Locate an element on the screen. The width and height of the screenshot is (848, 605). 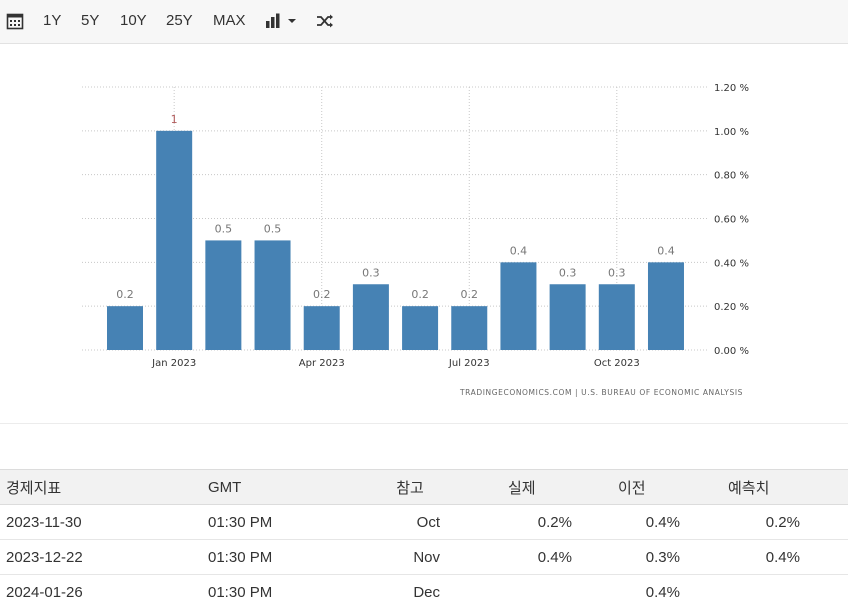
x-tick-label: Oct 2023 is located at coordinates (617, 363).